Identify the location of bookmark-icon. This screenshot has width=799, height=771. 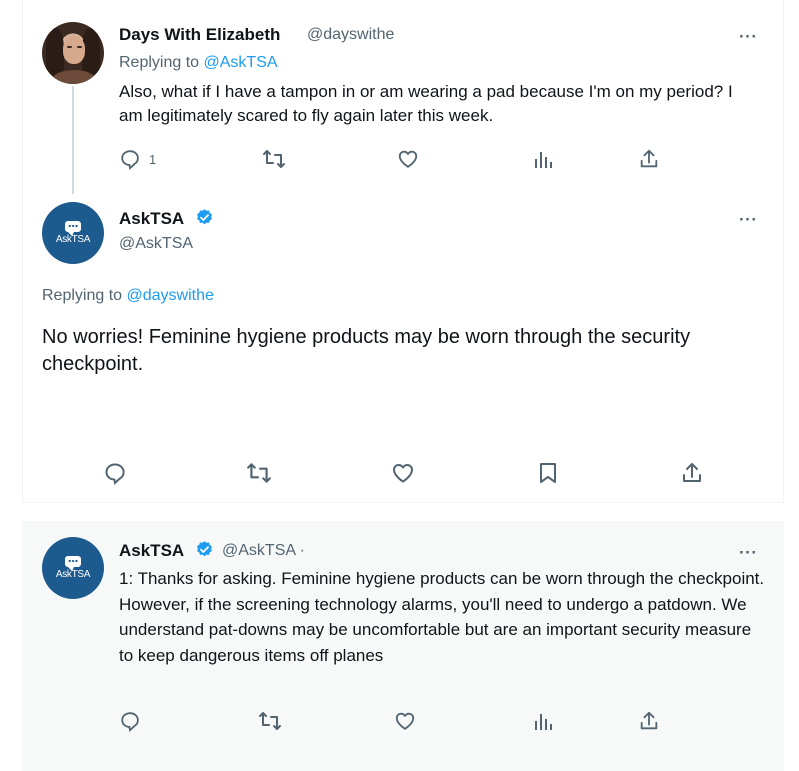
(548, 473).